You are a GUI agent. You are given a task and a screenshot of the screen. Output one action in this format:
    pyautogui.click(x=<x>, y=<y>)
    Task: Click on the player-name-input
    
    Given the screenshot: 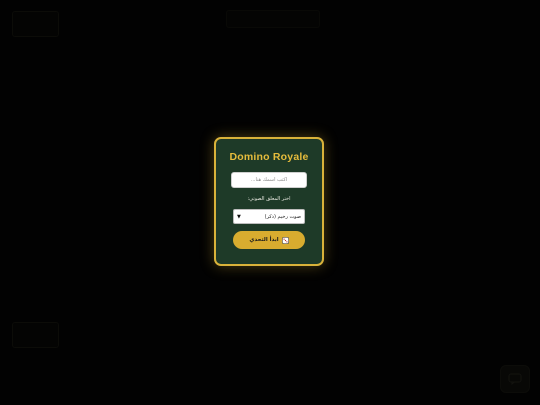 What is the action you would take?
    pyautogui.click(x=269, y=180)
    